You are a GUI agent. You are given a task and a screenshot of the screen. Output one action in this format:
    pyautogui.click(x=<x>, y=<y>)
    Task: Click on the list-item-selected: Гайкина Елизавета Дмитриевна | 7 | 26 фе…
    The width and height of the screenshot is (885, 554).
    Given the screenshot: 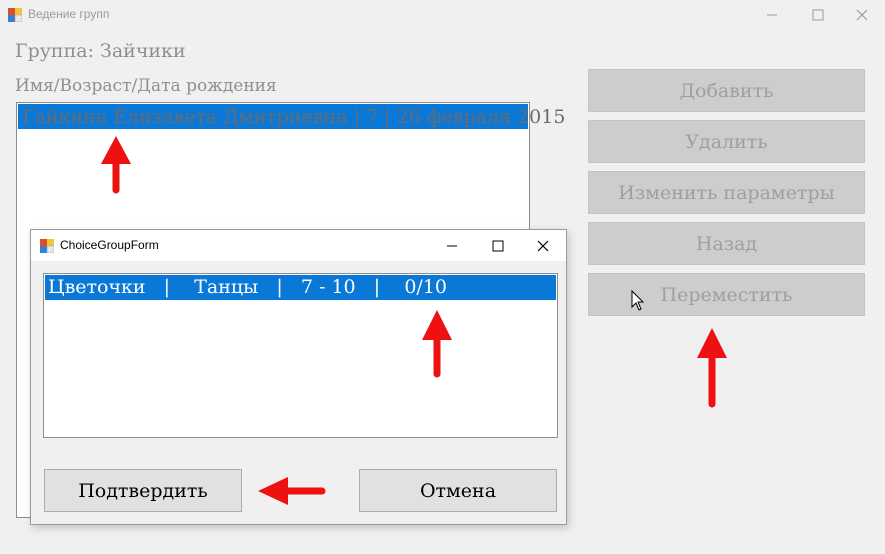 What is the action you would take?
    pyautogui.click(x=291, y=116)
    